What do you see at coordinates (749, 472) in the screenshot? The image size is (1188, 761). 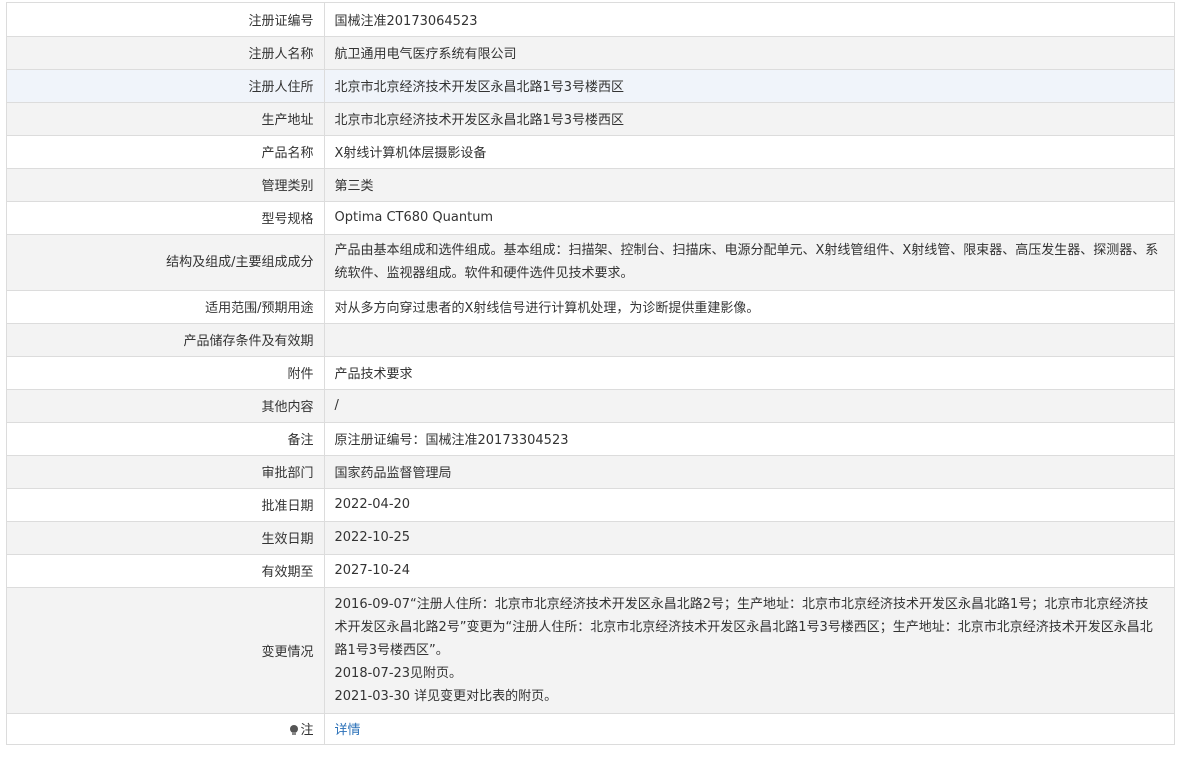 I see `value-approval-department: 国家药品监督管理局` at bounding box center [749, 472].